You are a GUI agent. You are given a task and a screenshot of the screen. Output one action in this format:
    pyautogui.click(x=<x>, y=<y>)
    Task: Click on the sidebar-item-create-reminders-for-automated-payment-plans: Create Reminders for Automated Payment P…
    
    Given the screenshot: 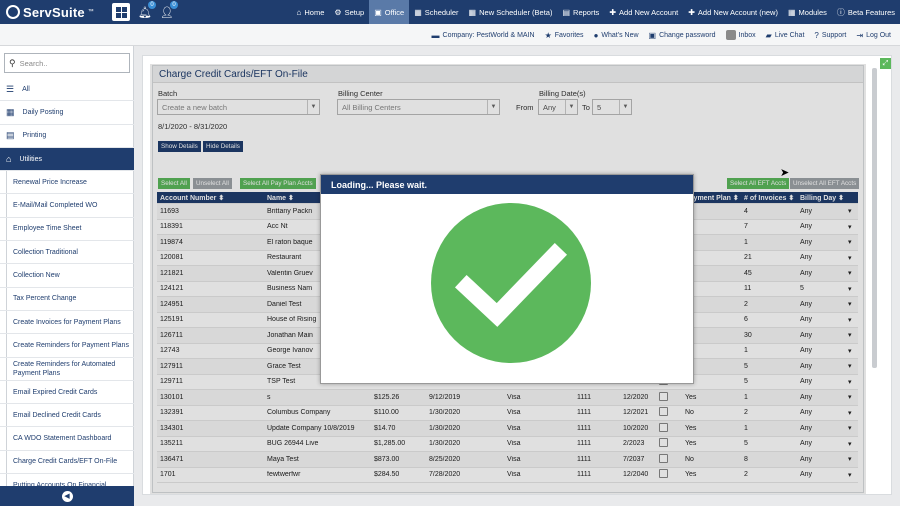 What is the action you would take?
    pyautogui.click(x=67, y=369)
    